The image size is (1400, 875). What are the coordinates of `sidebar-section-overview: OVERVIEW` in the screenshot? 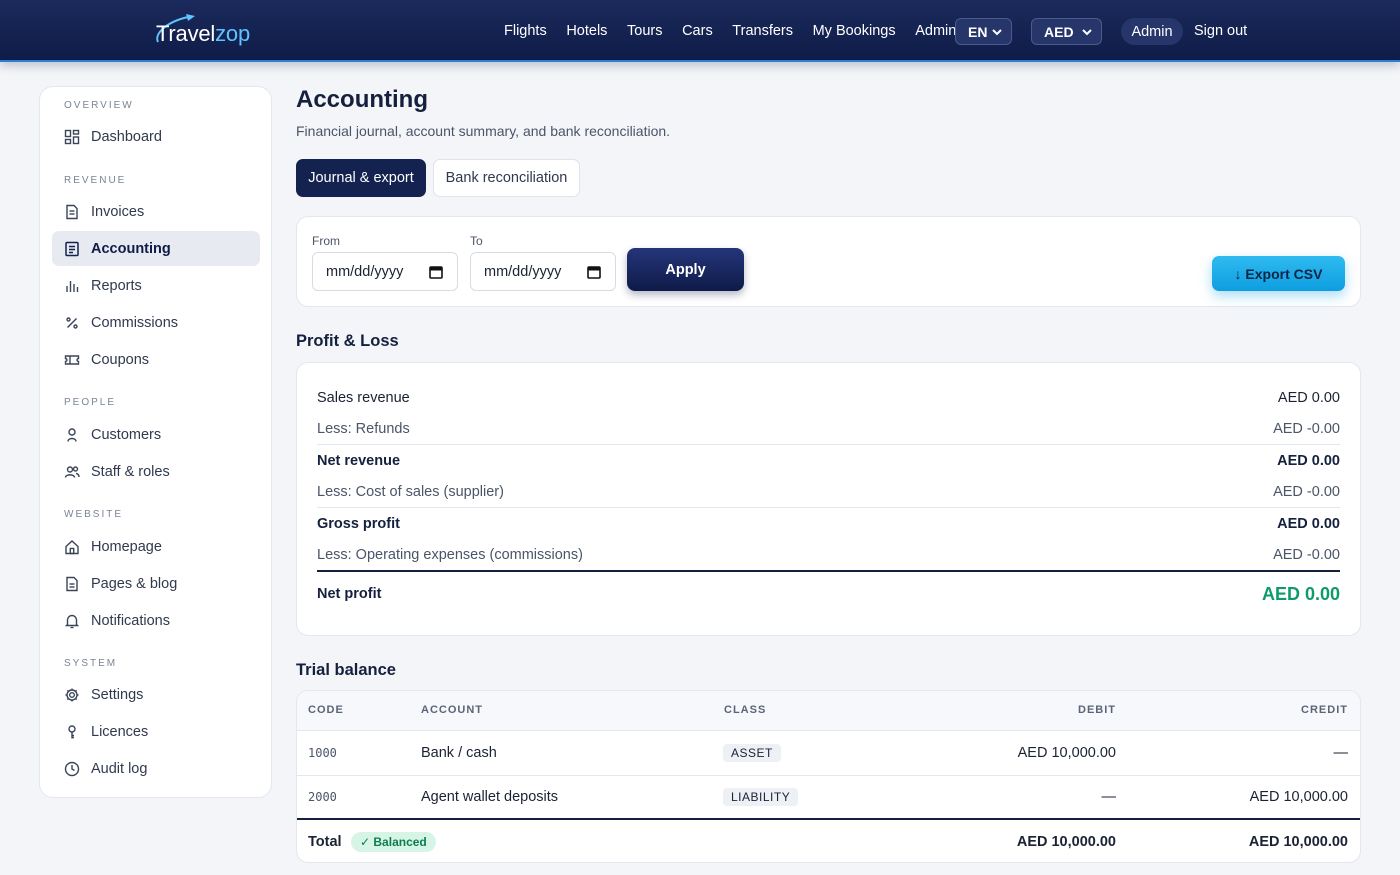 It's located at (99, 105).